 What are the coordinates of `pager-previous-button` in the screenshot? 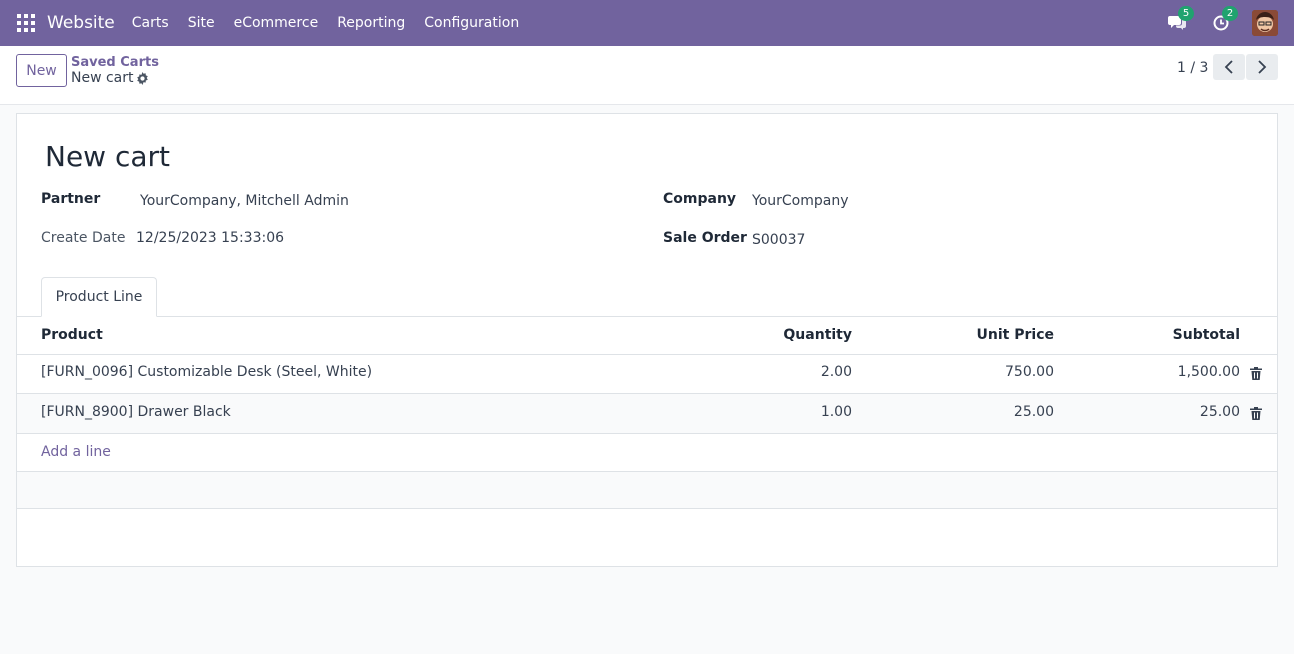 It's located at (1229, 67).